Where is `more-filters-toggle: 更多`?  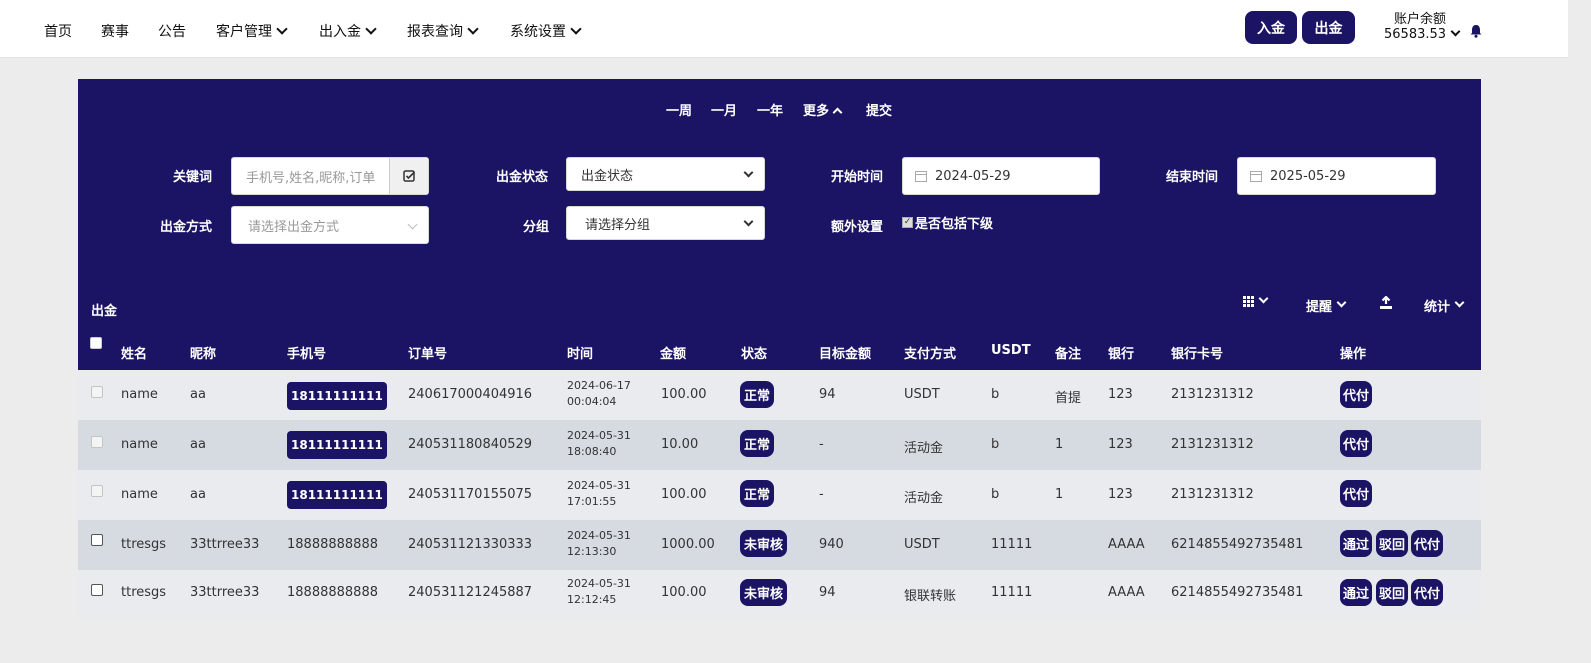
more-filters-toggle: 更多 is located at coordinates (823, 109).